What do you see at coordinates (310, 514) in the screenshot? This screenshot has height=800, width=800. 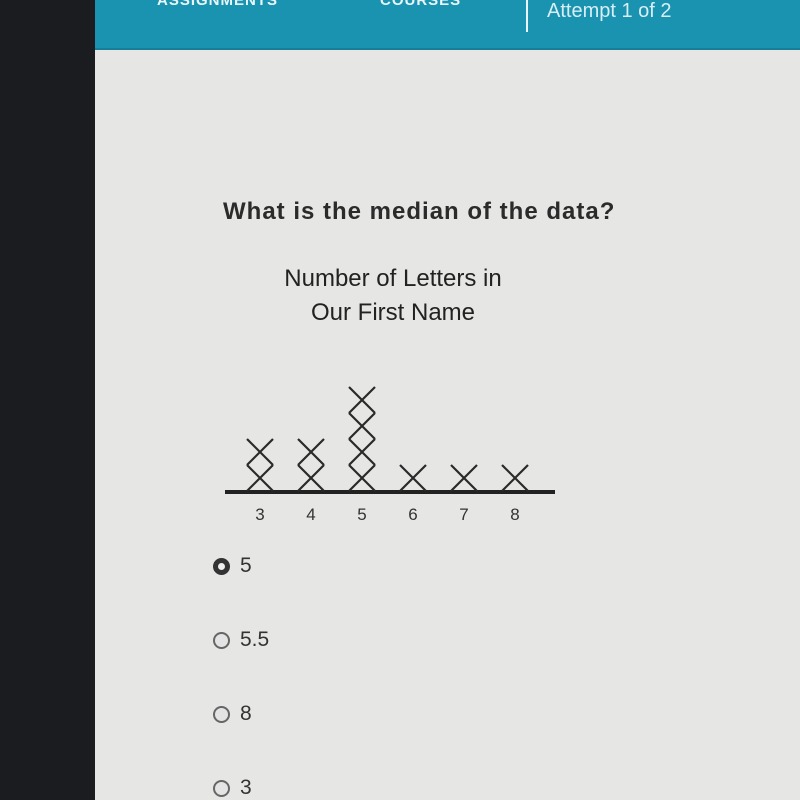 I see `tick-label: 4` at bounding box center [310, 514].